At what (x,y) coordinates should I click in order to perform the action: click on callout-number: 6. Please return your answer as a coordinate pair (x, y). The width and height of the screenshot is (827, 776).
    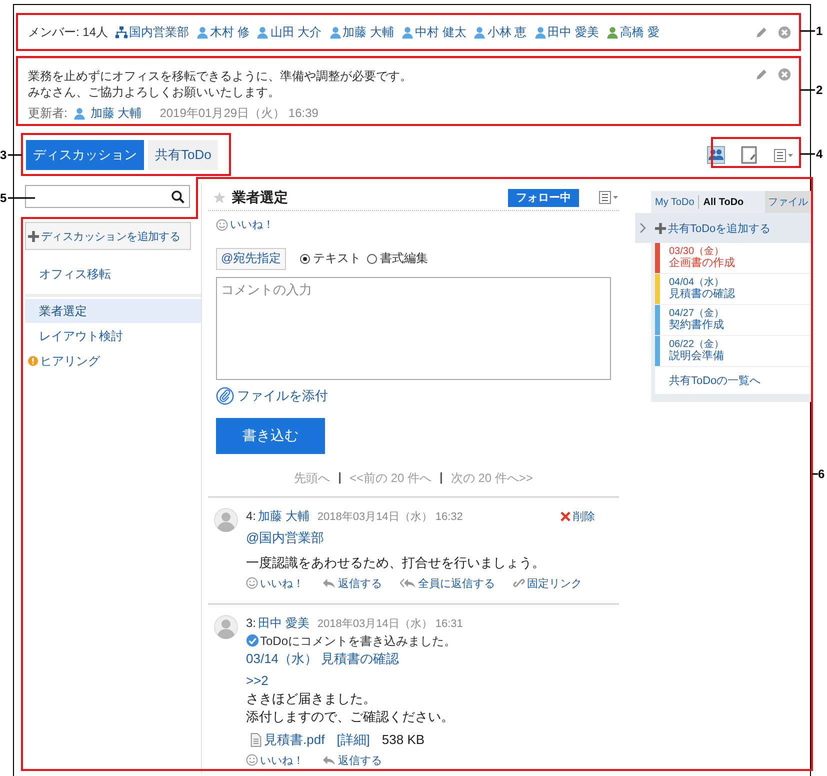
    Looking at the image, I should click on (821, 474).